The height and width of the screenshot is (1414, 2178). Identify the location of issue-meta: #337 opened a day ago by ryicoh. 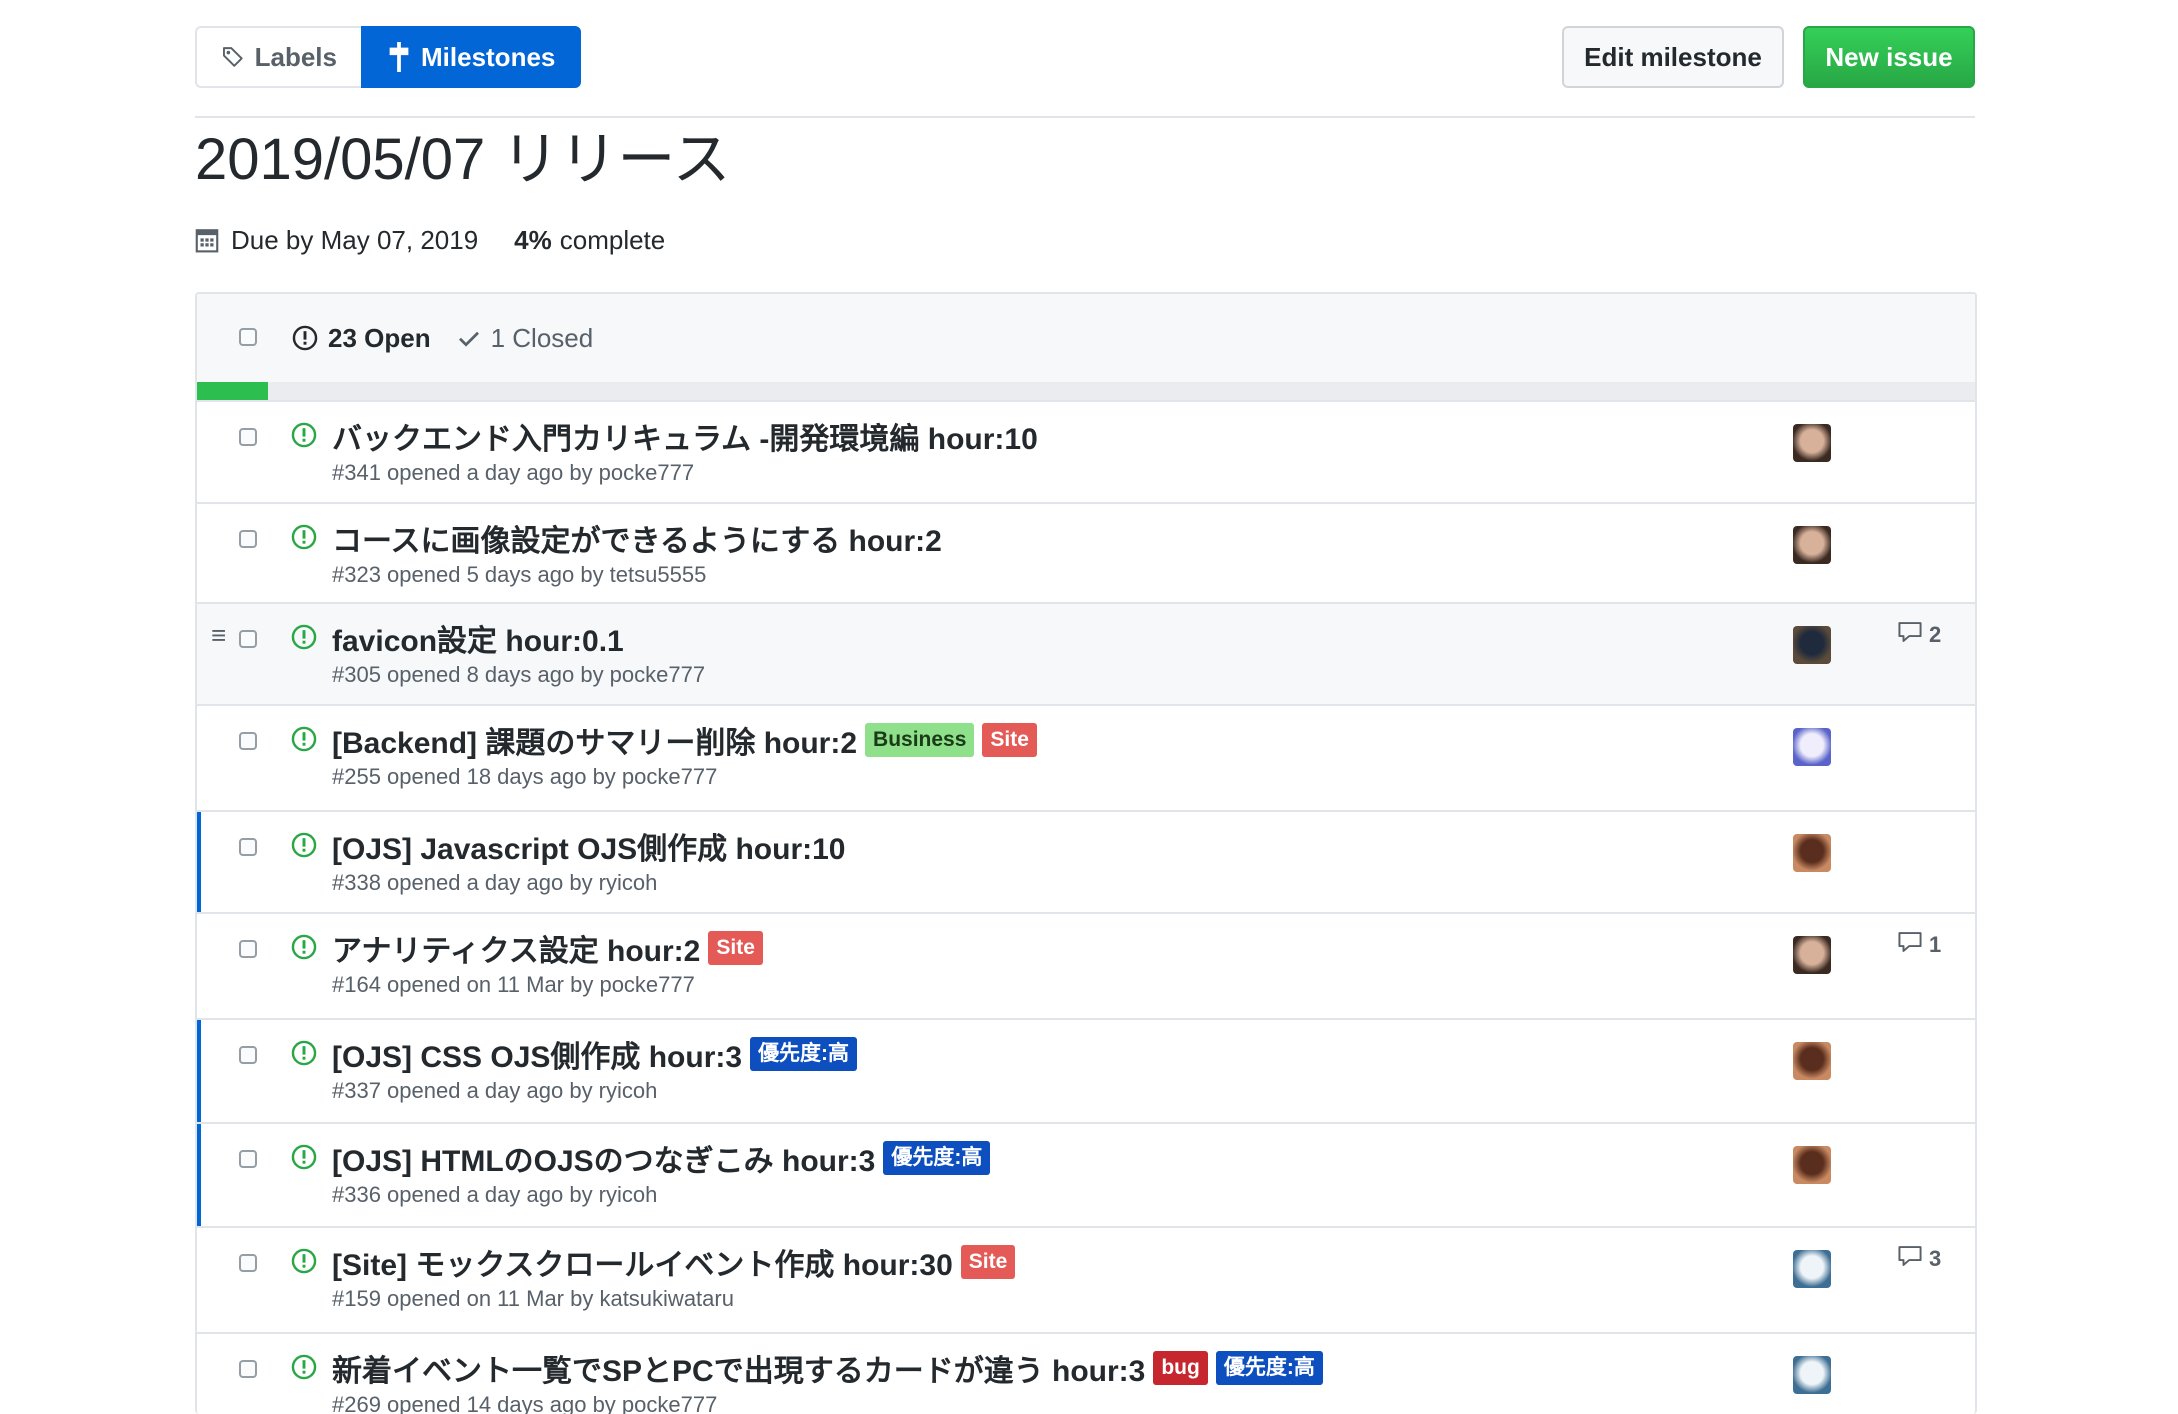
(495, 1090).